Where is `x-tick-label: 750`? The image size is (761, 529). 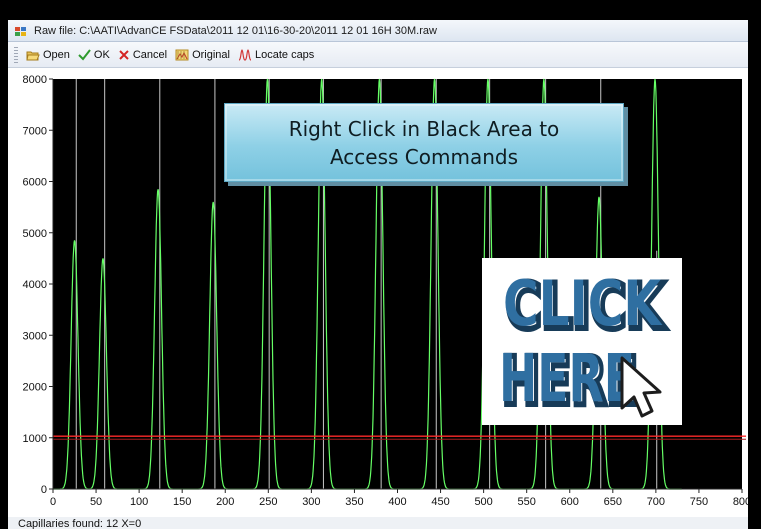 x-tick-label: 750 is located at coordinates (699, 502).